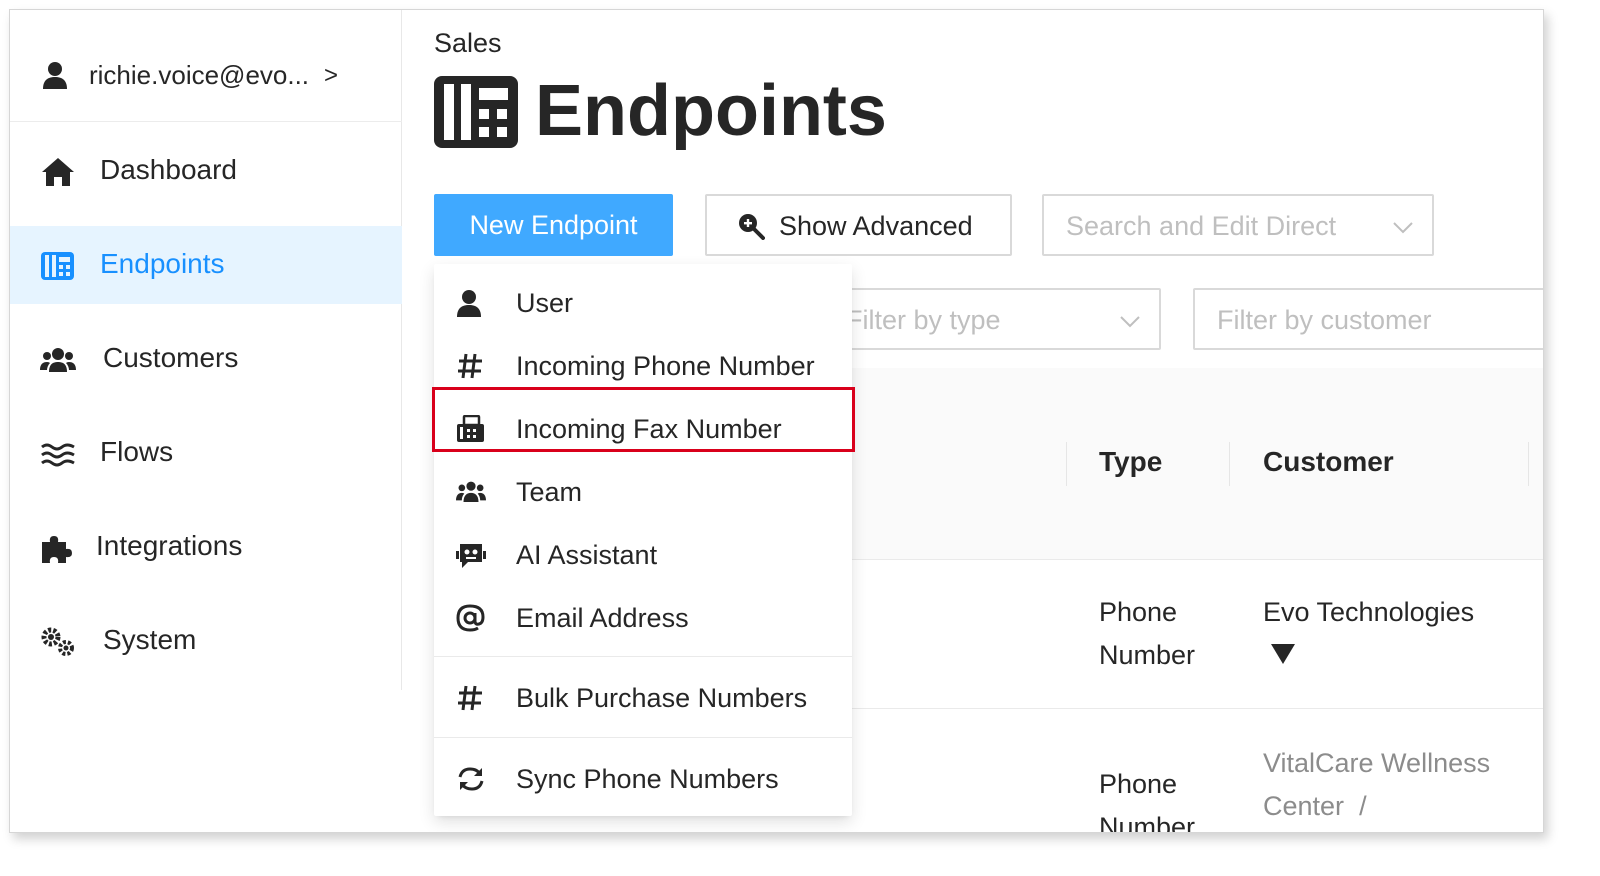 The width and height of the screenshot is (1600, 876). I want to click on page-title-text: Endpoints, so click(711, 111).